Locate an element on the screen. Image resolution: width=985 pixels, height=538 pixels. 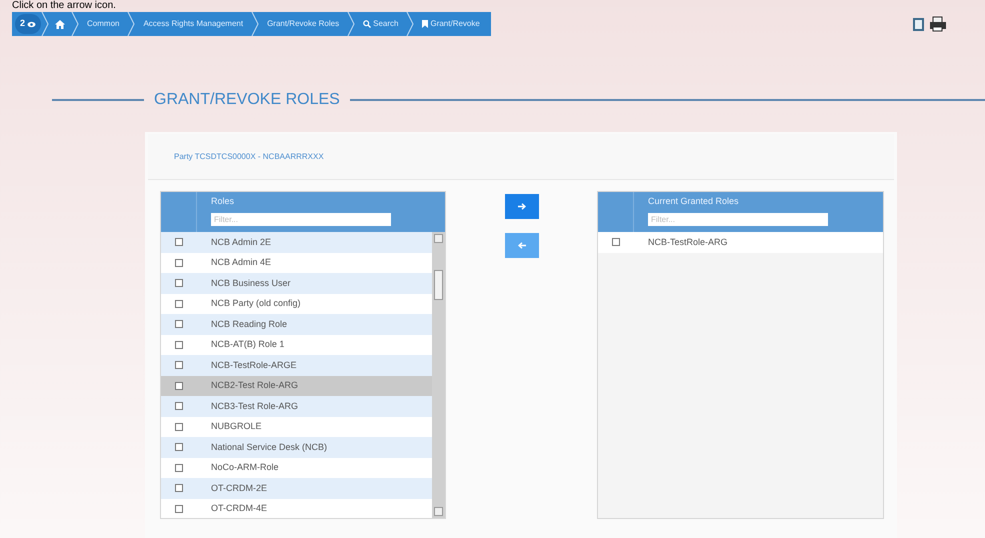
role-label: OT-CRDM-4E is located at coordinates (238, 508).